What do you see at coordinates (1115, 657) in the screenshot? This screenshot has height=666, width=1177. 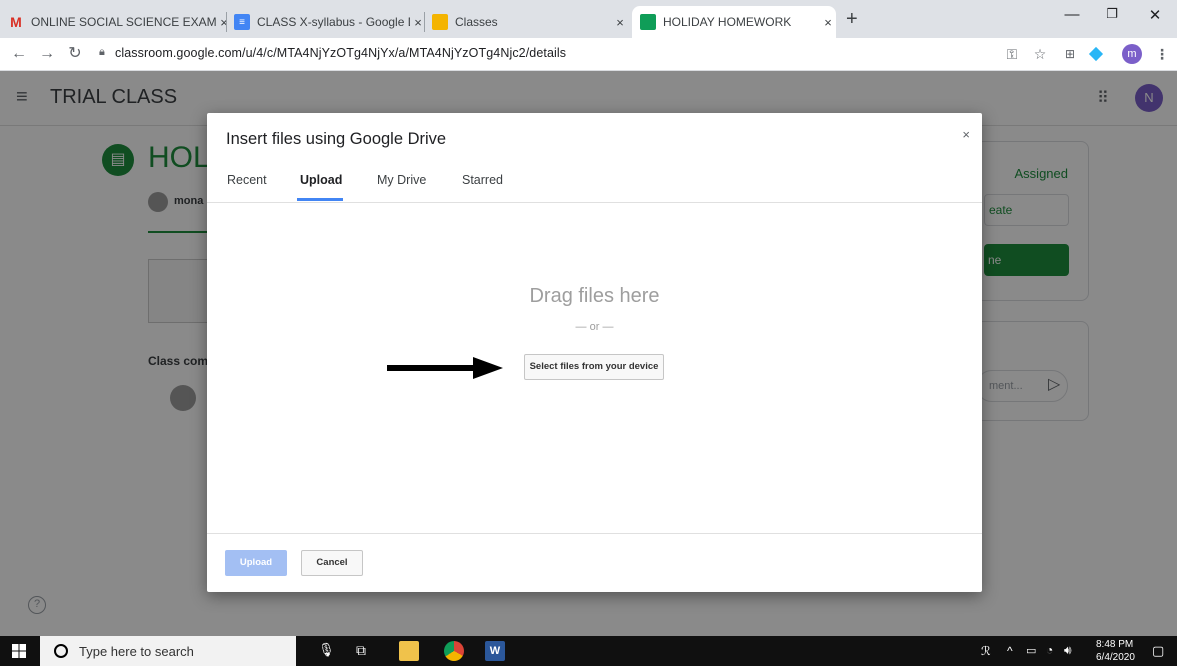 I see `clock-date: 6/4/2020` at bounding box center [1115, 657].